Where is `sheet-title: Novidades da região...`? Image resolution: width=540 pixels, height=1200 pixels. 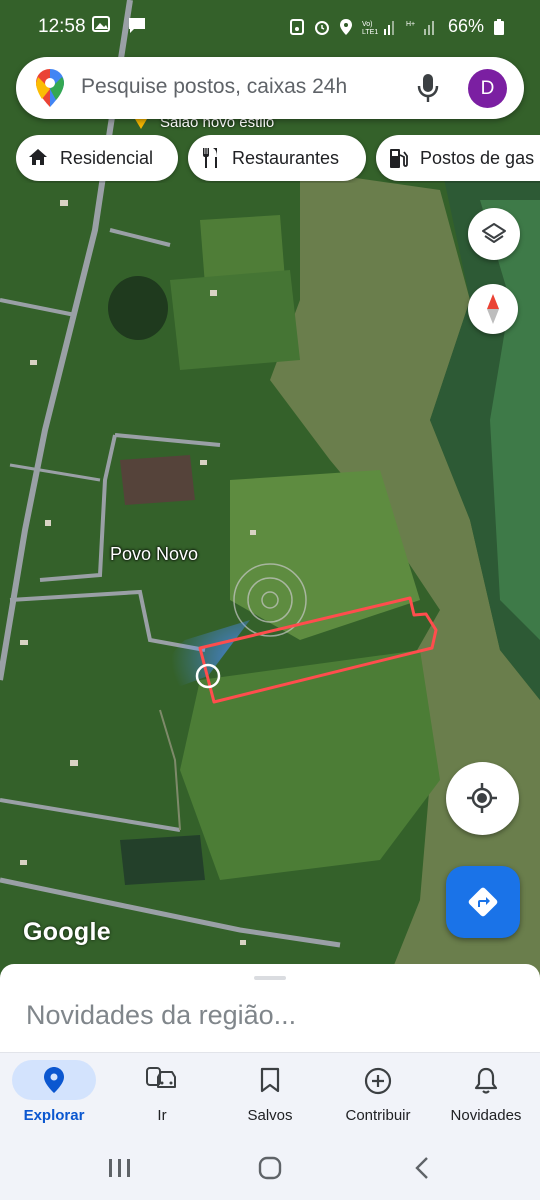
sheet-title: Novidades da região... is located at coordinates (161, 1015).